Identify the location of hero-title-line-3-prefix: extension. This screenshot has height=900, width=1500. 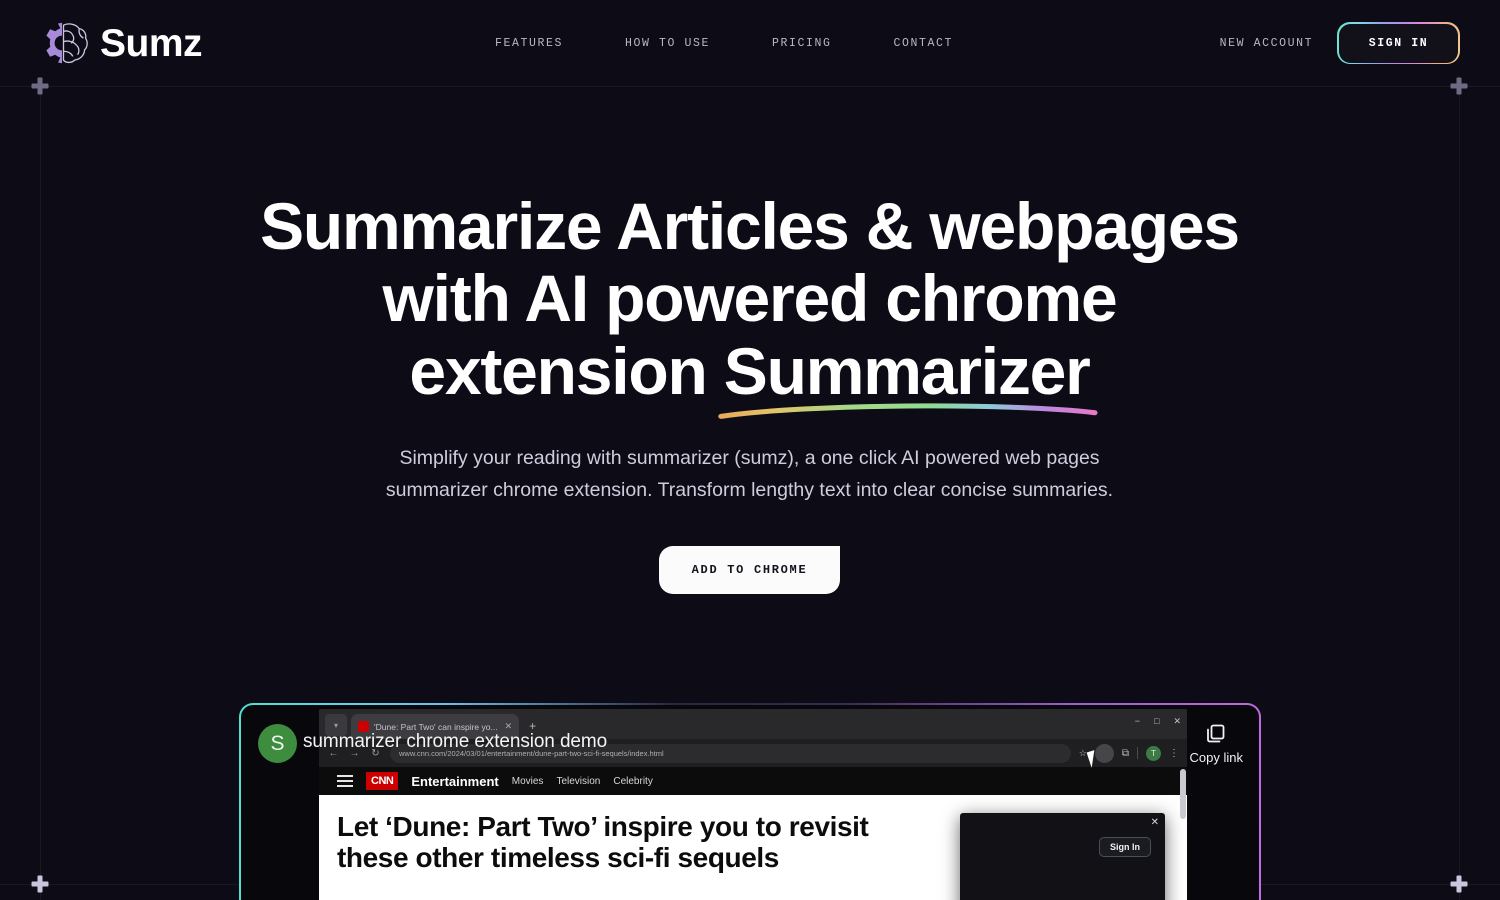
(566, 370).